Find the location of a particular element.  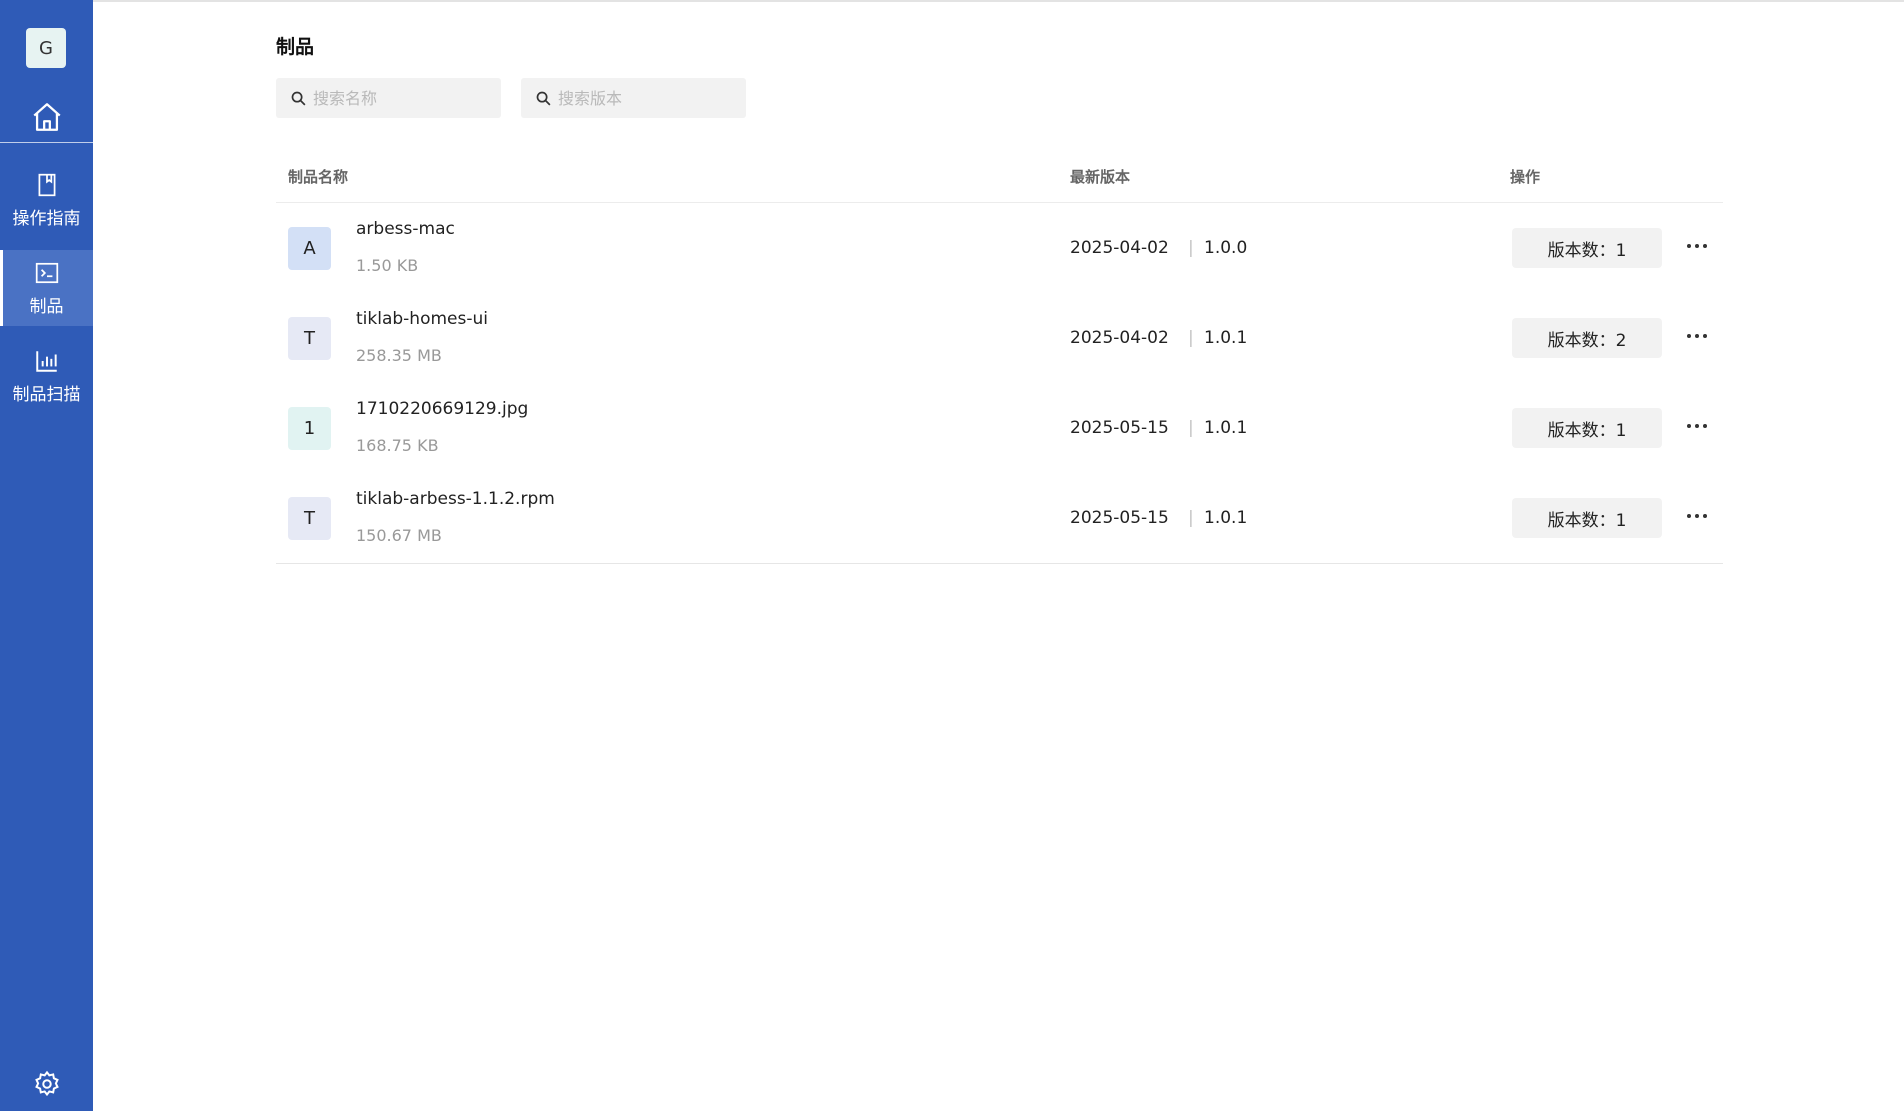

header-version: 最新版本 is located at coordinates (1100, 177).